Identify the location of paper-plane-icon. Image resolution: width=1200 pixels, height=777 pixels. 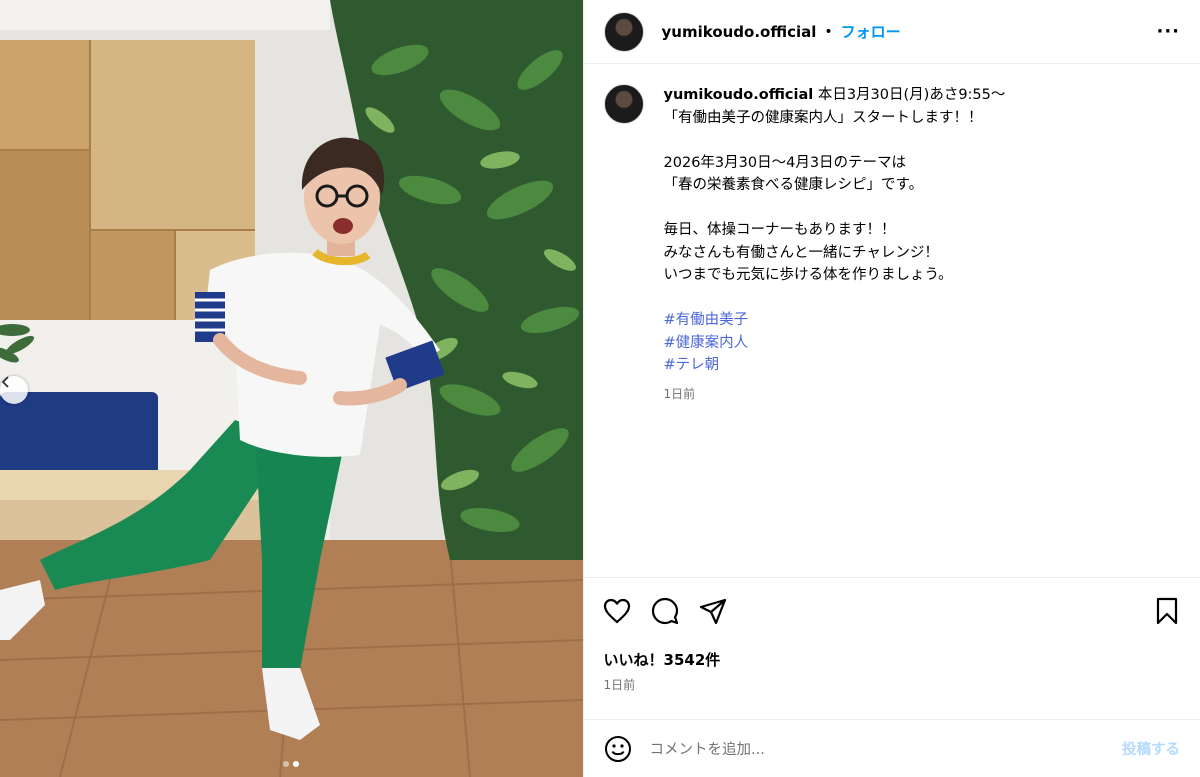
(712, 611).